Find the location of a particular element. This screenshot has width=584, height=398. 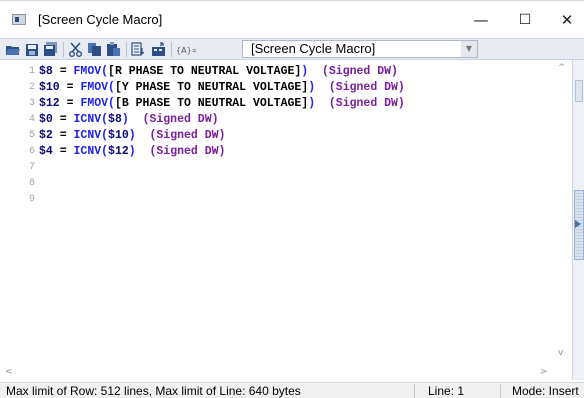

macro-select: [Screen Cycle Macro] ▼ is located at coordinates (360, 49).